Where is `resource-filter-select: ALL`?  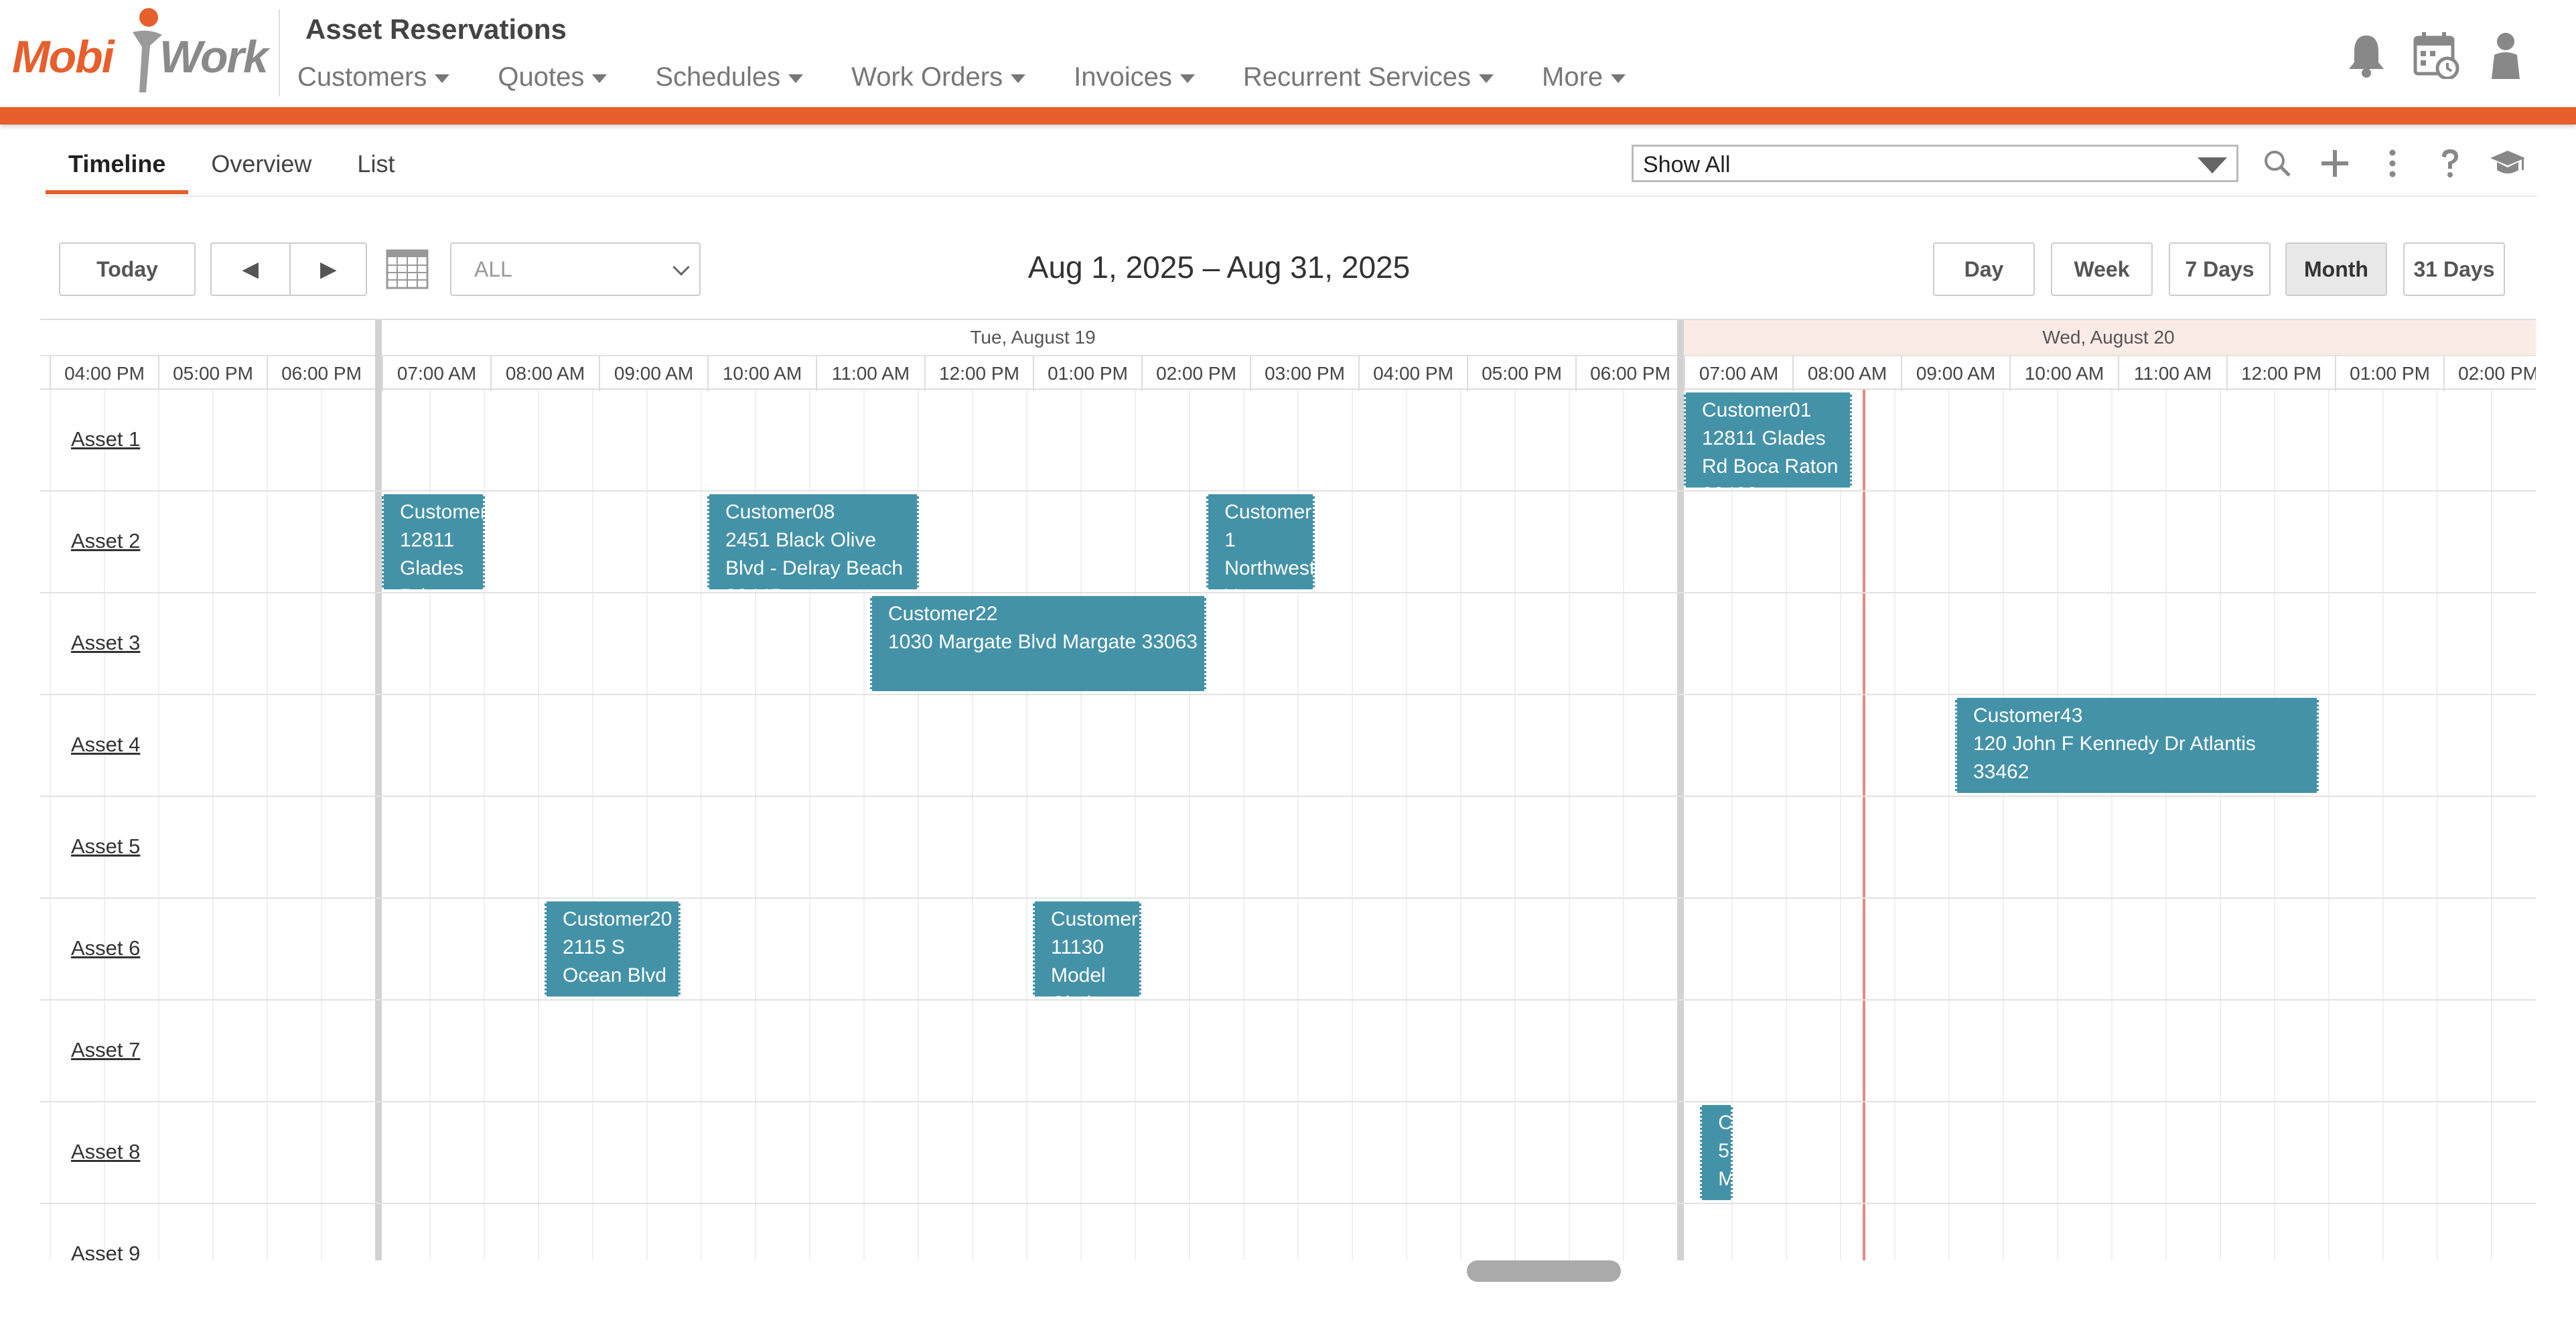
resource-filter-select: ALL is located at coordinates (575, 269).